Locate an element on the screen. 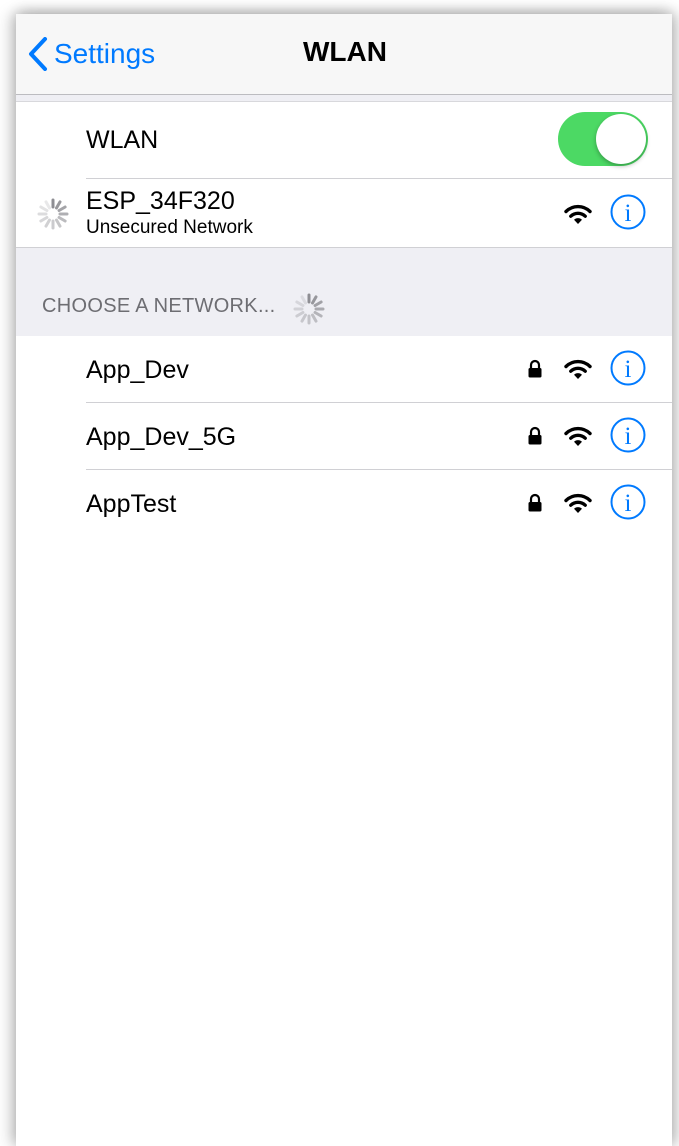 The height and width of the screenshot is (1146, 679). current-network-row: ESP_34F320 Unsecured Network i is located at coordinates (344, 212).